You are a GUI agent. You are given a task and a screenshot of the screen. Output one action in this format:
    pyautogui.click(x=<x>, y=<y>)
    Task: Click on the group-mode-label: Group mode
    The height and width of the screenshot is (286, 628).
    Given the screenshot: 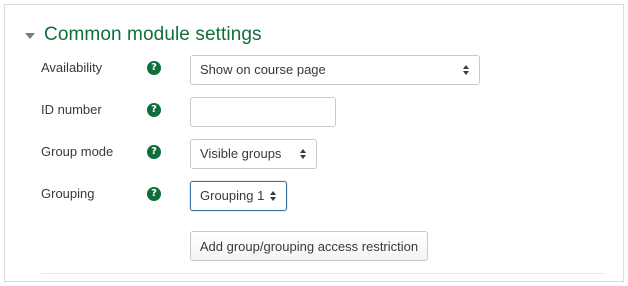 What is the action you would take?
    pyautogui.click(x=77, y=151)
    